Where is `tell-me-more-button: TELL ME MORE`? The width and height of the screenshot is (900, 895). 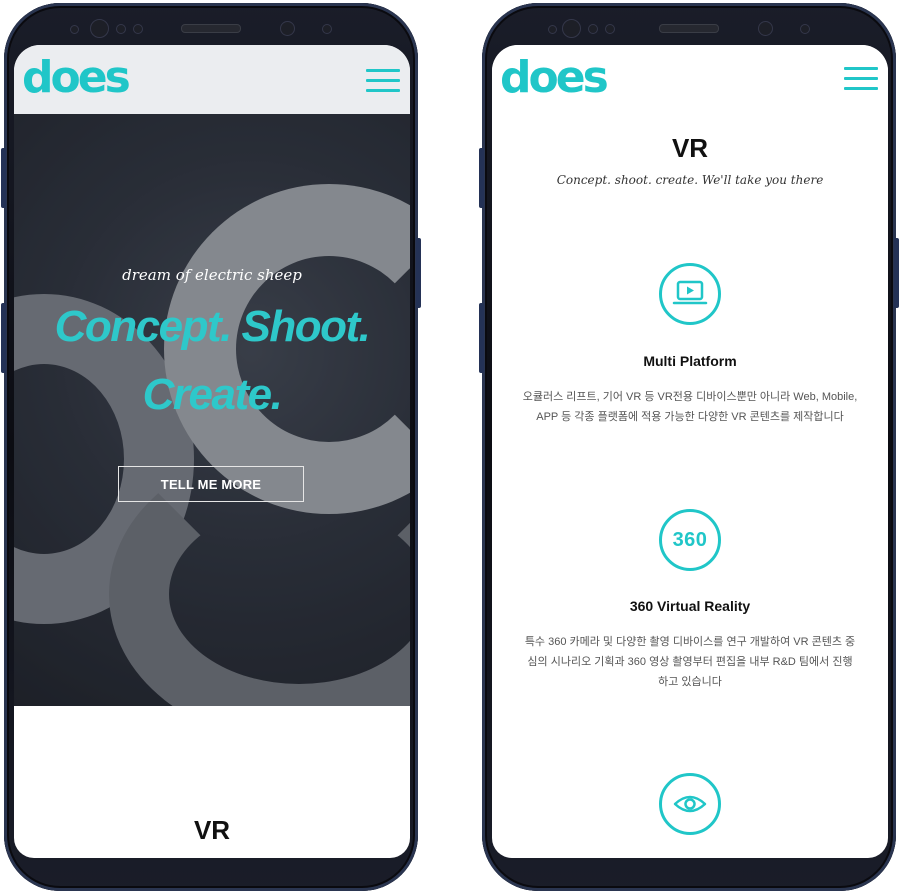 tell-me-more-button: TELL ME MORE is located at coordinates (211, 484).